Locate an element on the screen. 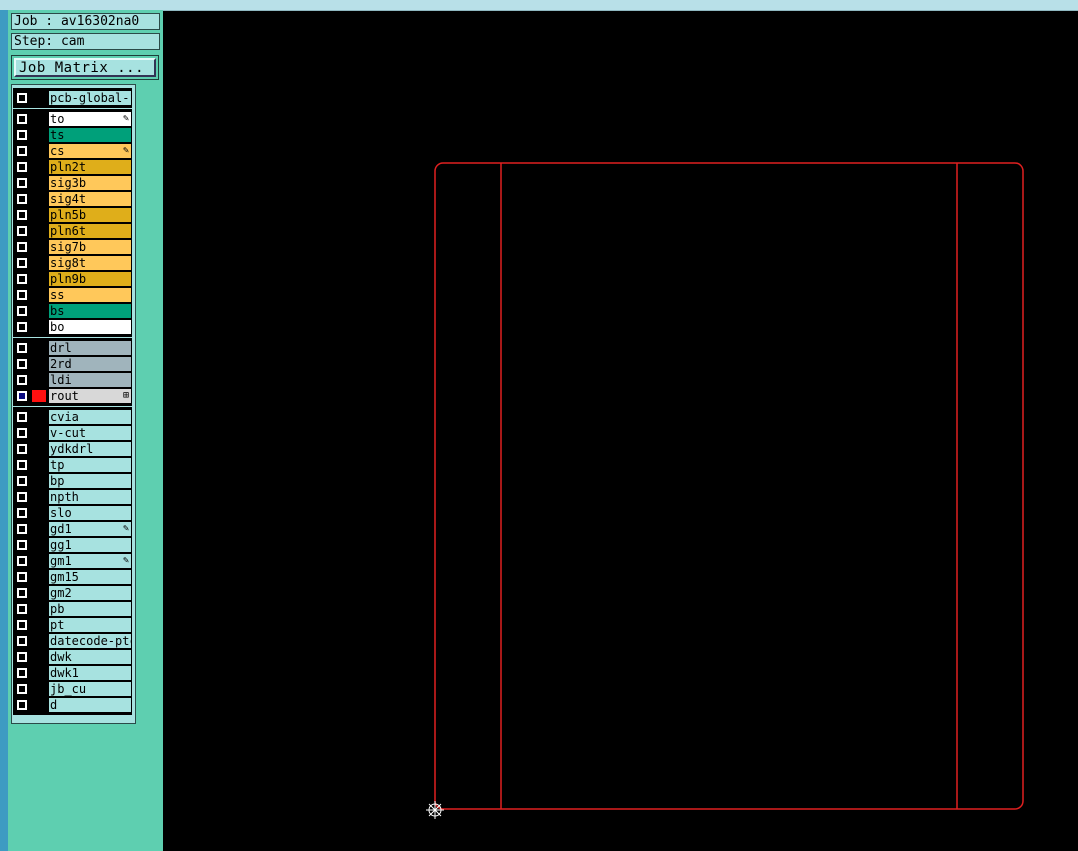 This screenshot has height=851, width=1078. layer-row-pln6t: pln6t is located at coordinates (72, 231).